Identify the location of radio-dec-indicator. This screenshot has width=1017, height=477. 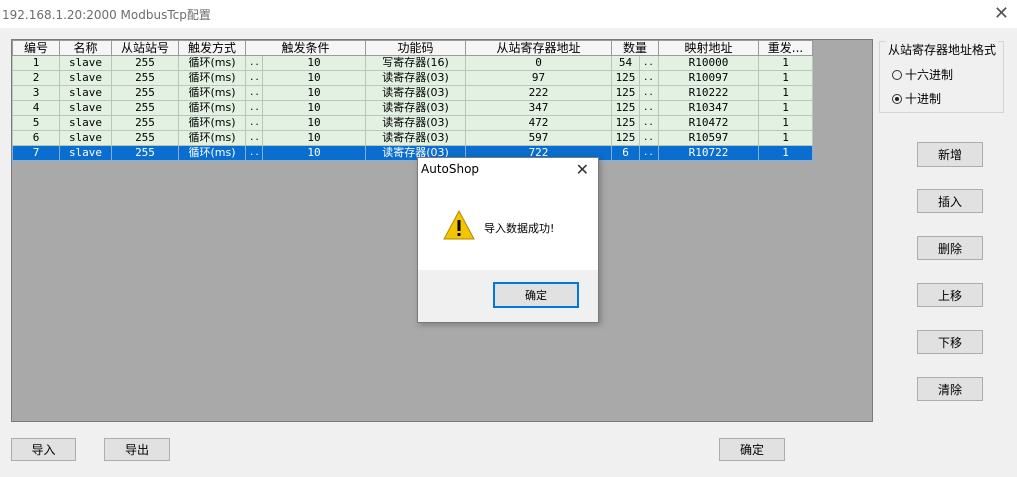
(897, 98).